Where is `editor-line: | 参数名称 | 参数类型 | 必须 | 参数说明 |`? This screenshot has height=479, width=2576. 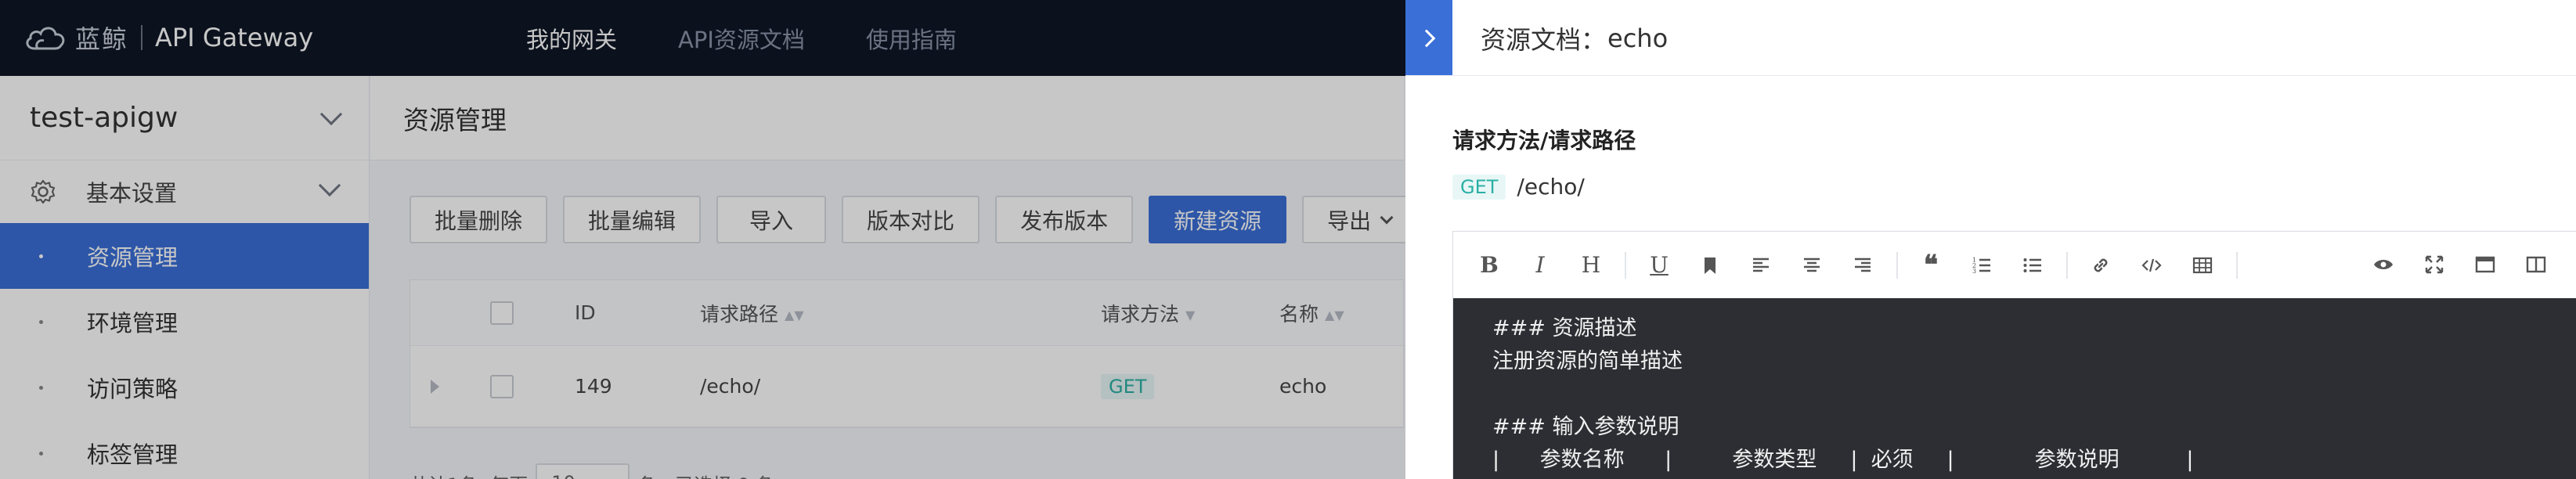
editor-line: | 参数名称 | 参数类型 | 必须 | 参数说明 | is located at coordinates (1843, 460).